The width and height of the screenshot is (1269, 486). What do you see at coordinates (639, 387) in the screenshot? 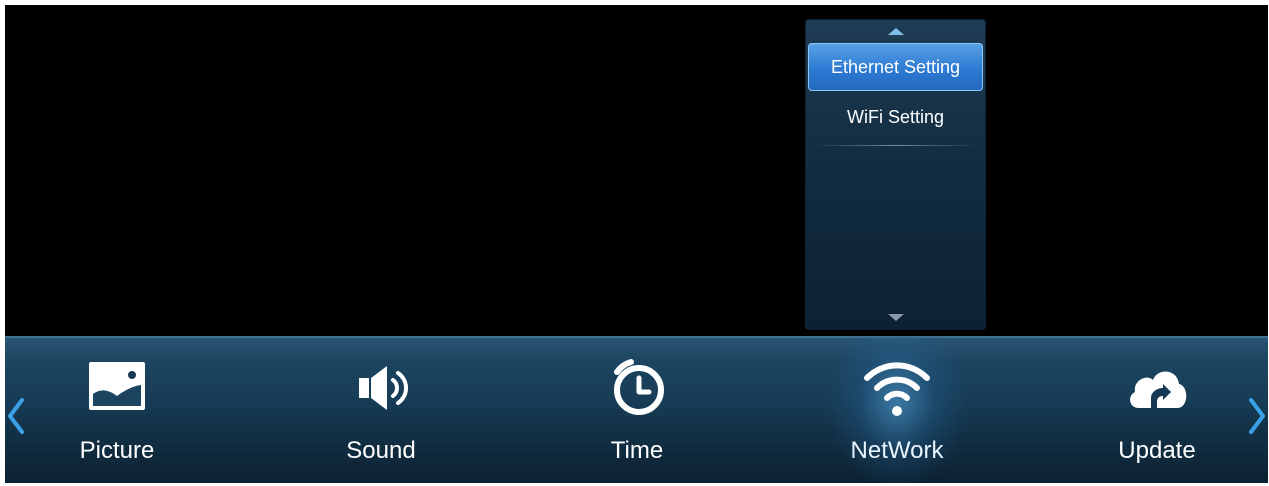
I see `clock-icon` at bounding box center [639, 387].